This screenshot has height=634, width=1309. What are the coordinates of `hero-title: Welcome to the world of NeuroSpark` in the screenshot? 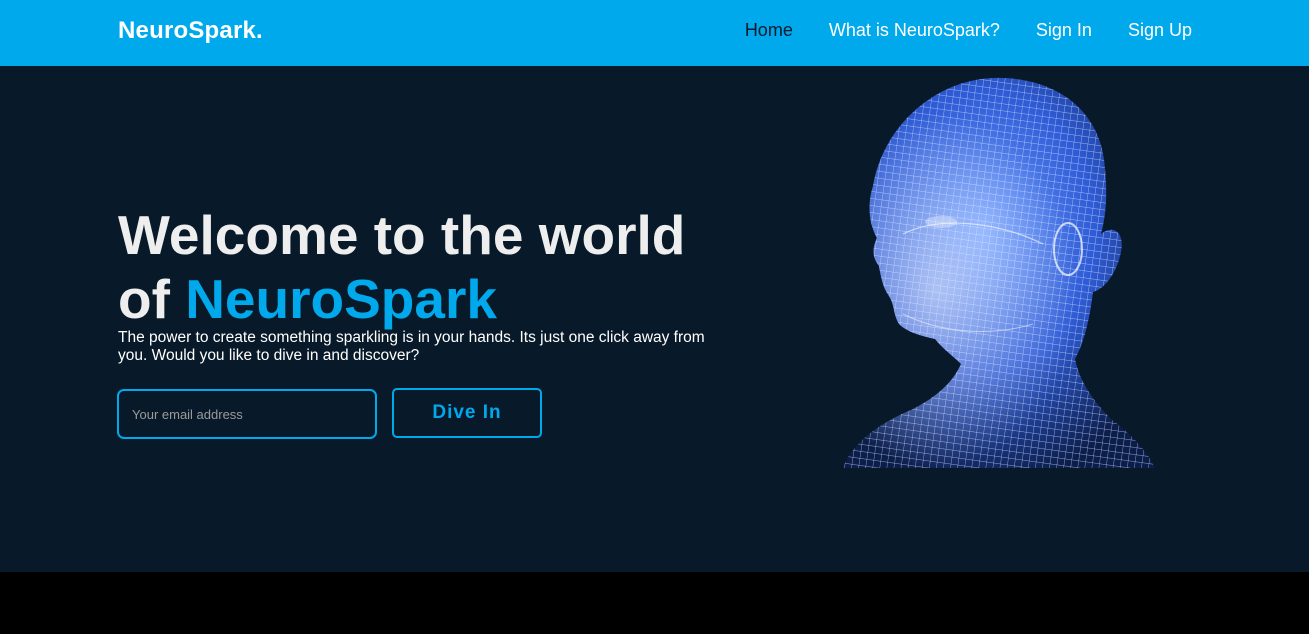 It's located at (428, 267).